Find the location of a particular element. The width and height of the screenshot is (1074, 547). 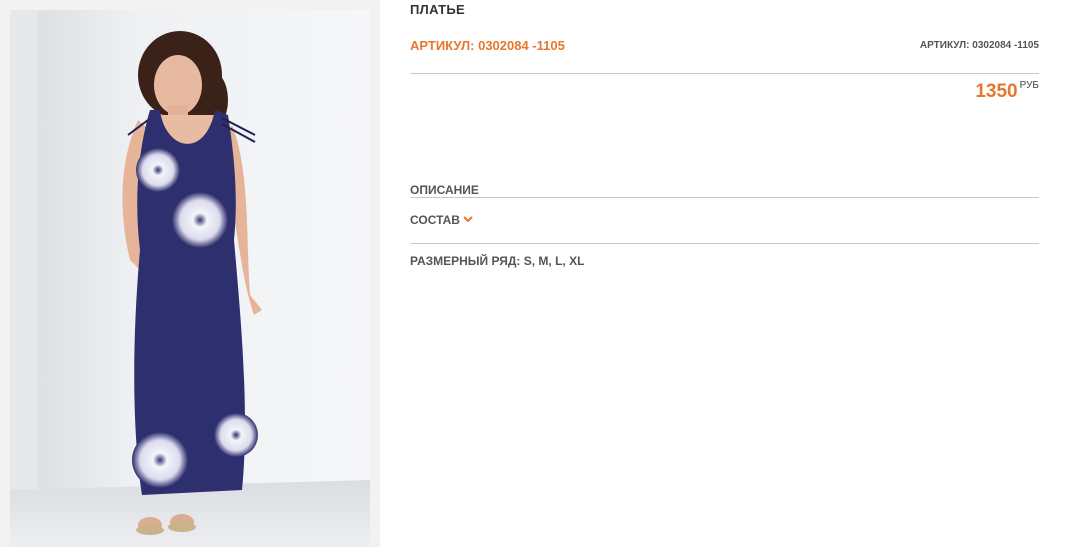

size-range-values: S, M, L, XL is located at coordinates (554, 261).